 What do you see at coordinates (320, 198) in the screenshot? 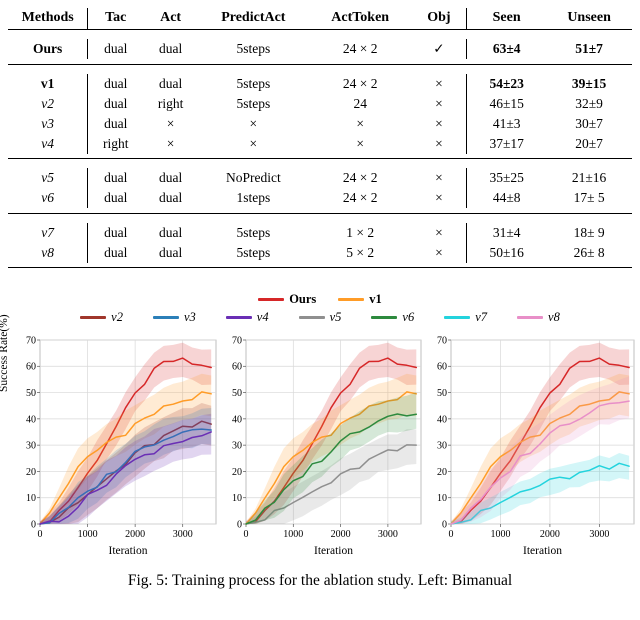
I see `table-row: v6 dual dual 1steps 24 × 2 × 44±8 17± 5` at bounding box center [320, 198].